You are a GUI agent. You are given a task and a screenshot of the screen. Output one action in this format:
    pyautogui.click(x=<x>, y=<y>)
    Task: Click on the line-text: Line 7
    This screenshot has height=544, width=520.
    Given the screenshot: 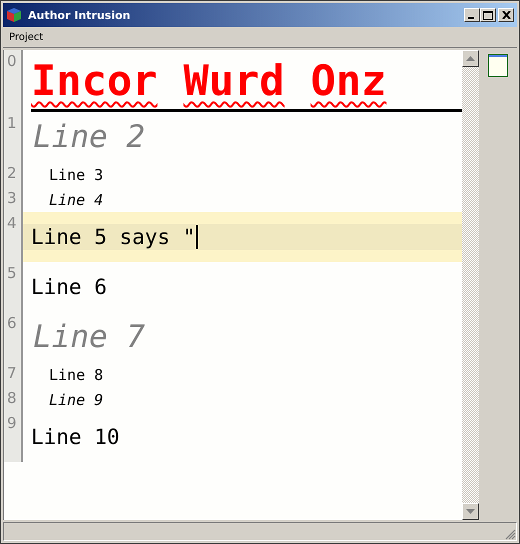 What is the action you would take?
    pyautogui.click(x=89, y=337)
    